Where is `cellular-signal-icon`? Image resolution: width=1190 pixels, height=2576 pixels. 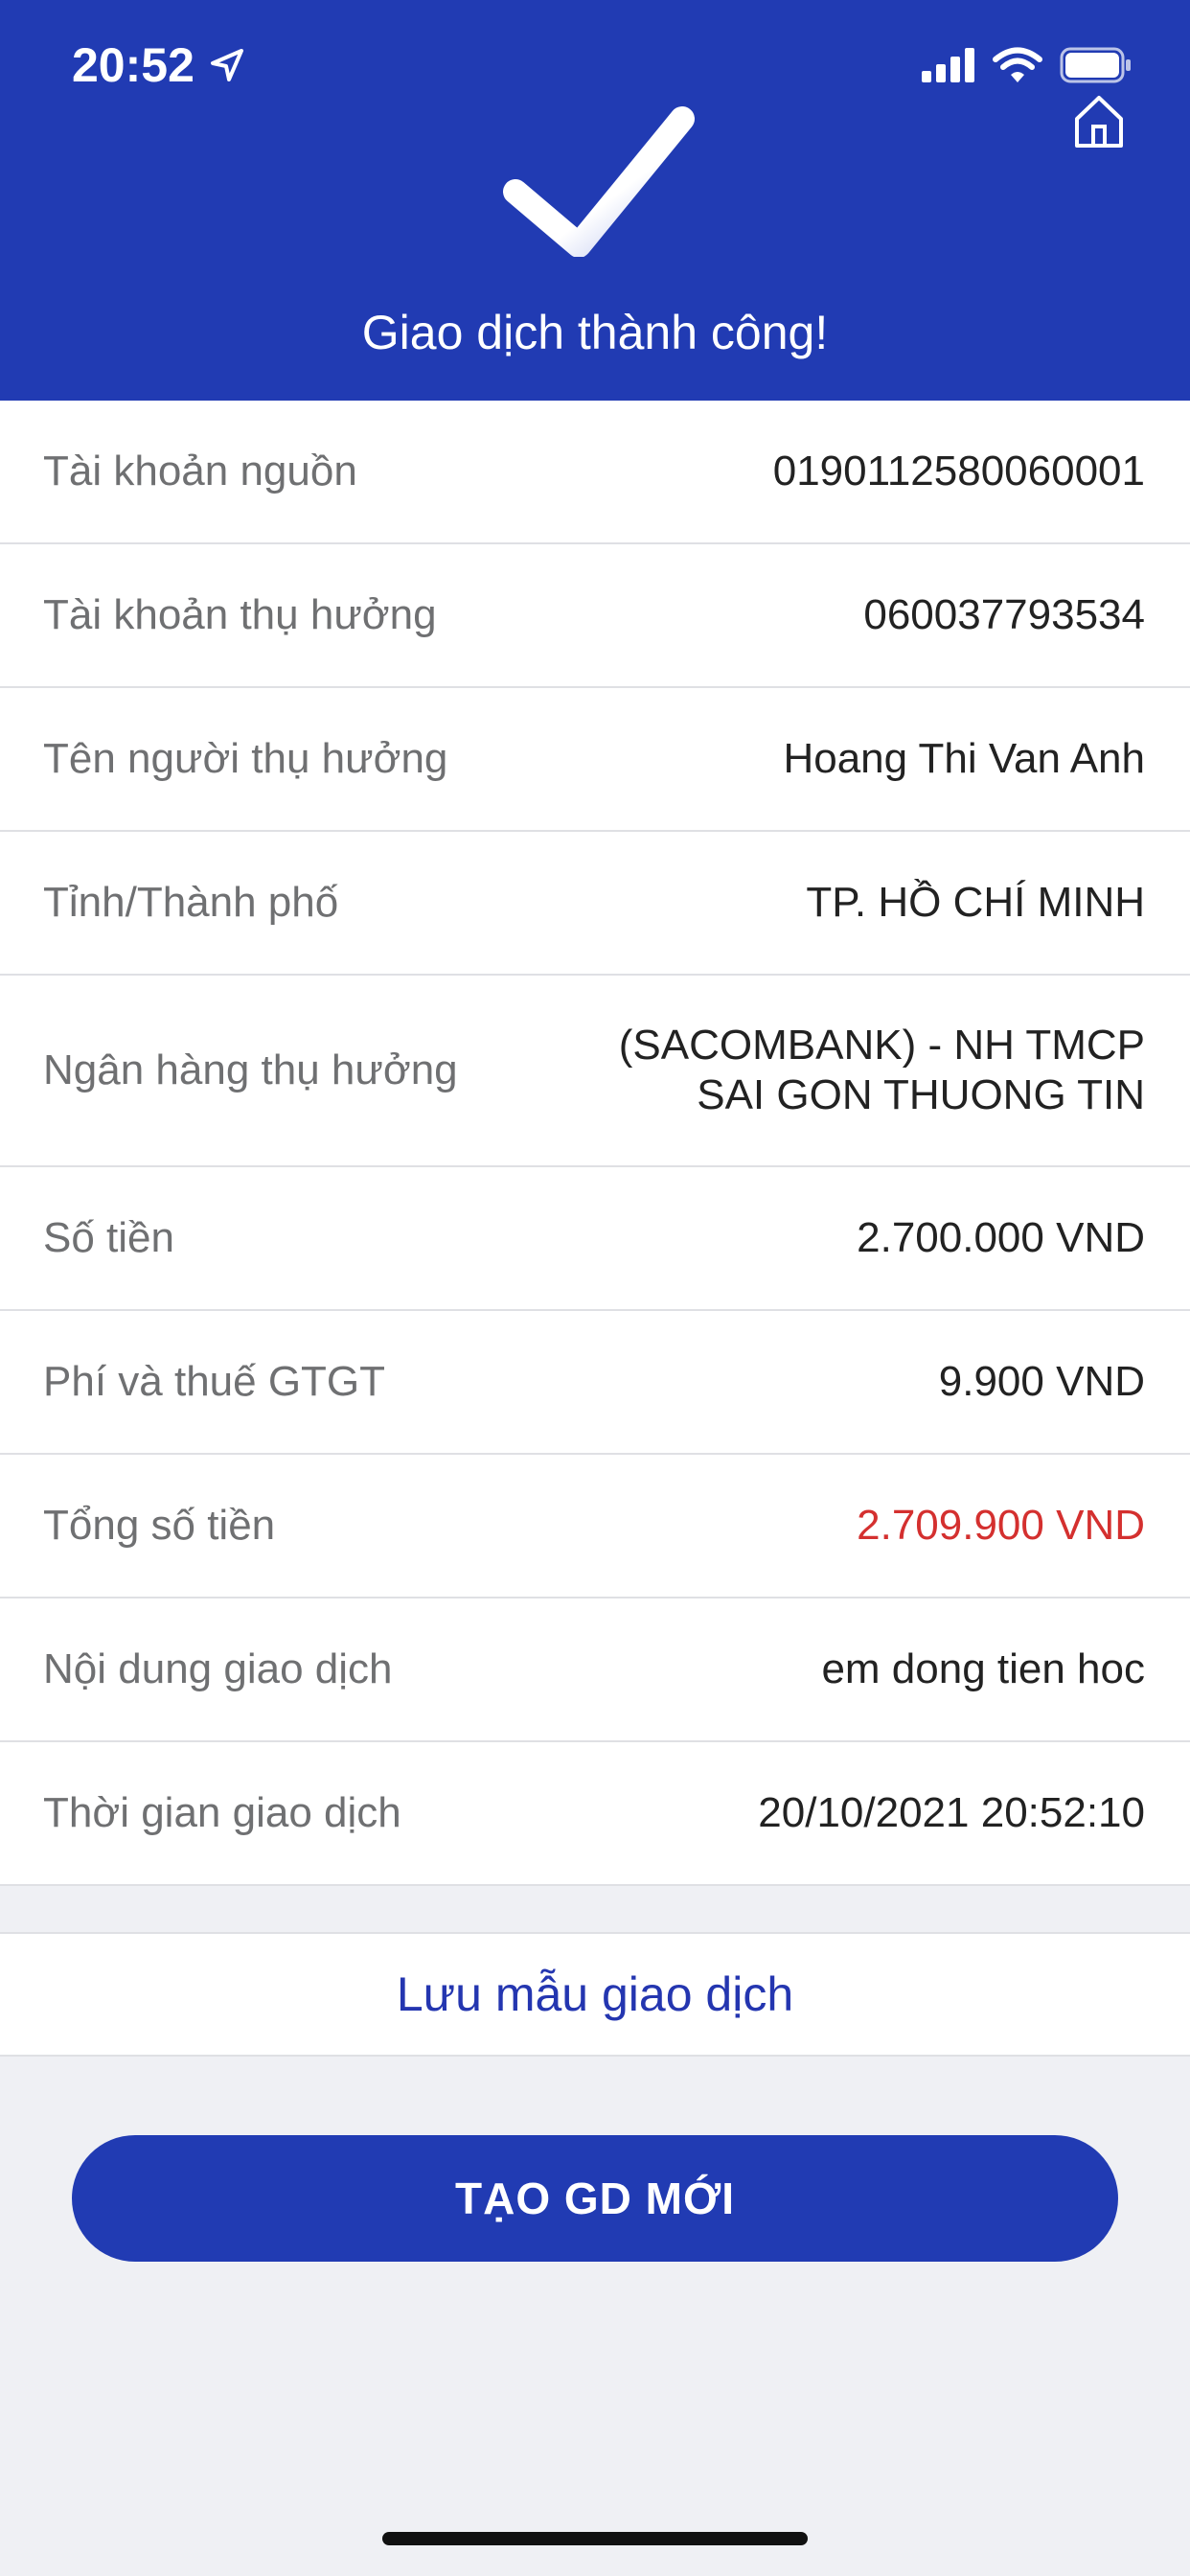 cellular-signal-icon is located at coordinates (948, 65).